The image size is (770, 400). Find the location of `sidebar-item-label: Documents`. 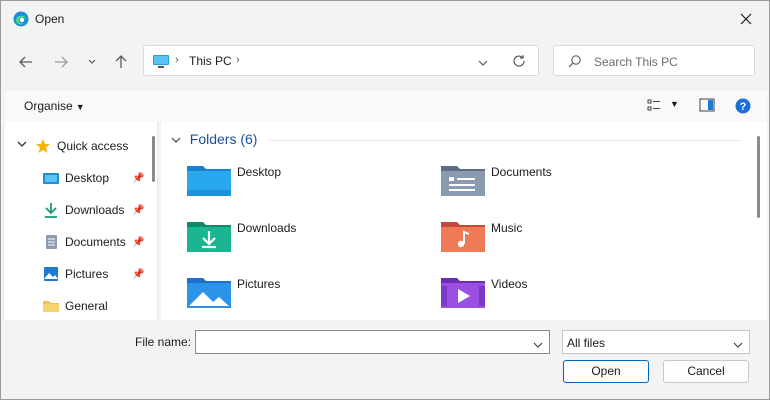

sidebar-item-label: Documents is located at coordinates (95, 242).